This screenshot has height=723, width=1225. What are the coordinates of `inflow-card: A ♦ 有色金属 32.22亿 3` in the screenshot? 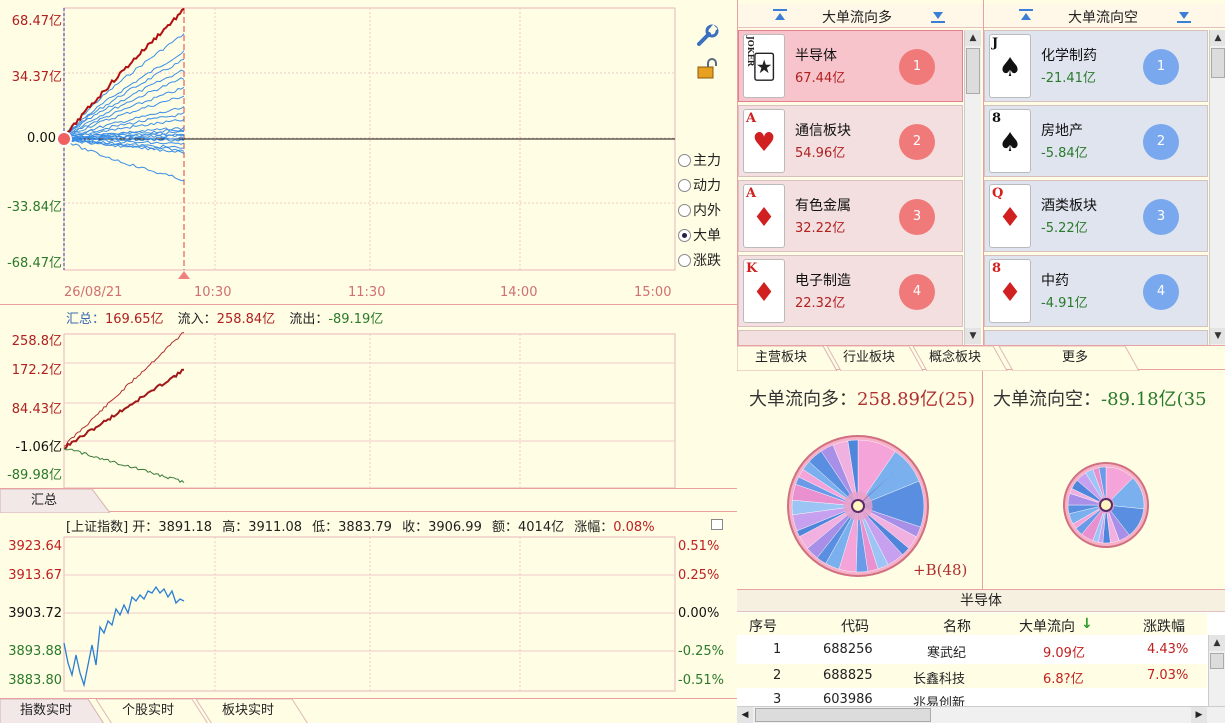 It's located at (850, 216).